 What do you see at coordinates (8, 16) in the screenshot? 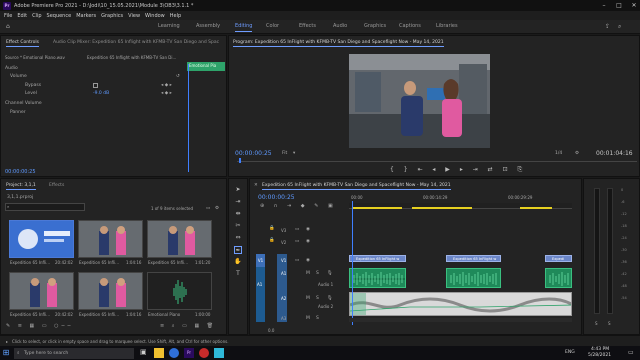
I see `menu-file: File` at bounding box center [8, 16].